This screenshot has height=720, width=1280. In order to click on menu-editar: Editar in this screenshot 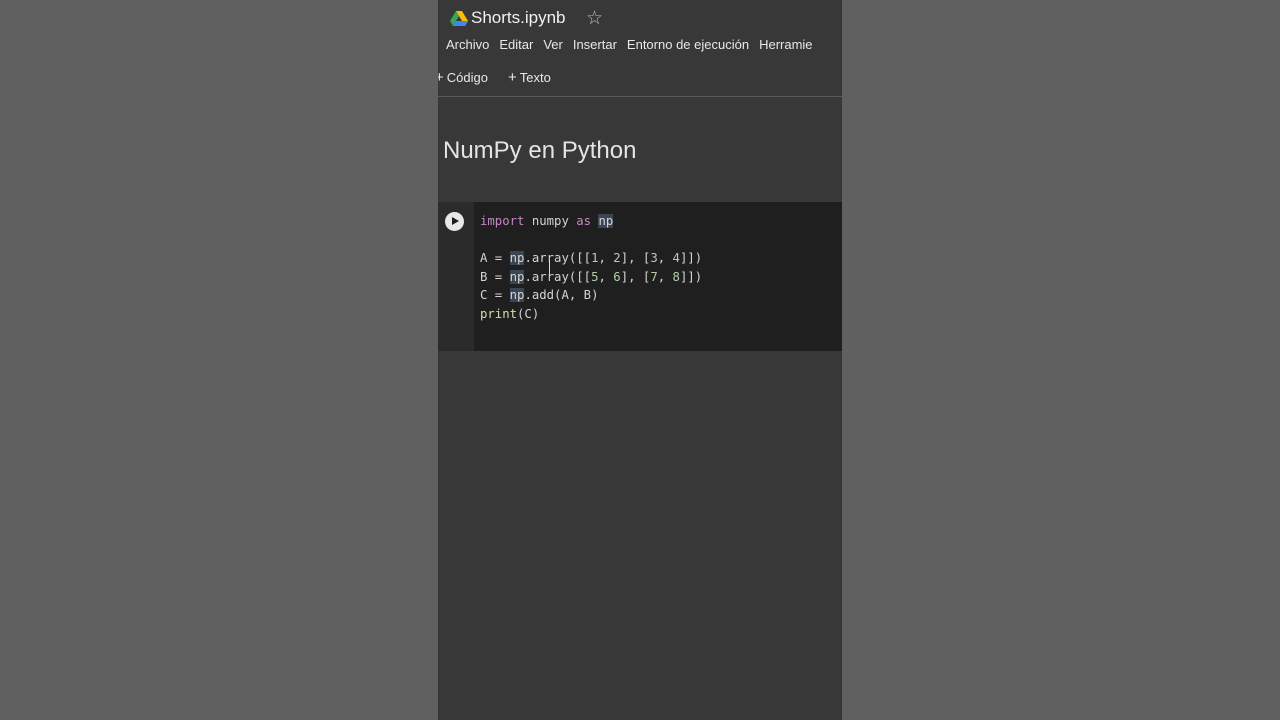, I will do `click(516, 44)`.